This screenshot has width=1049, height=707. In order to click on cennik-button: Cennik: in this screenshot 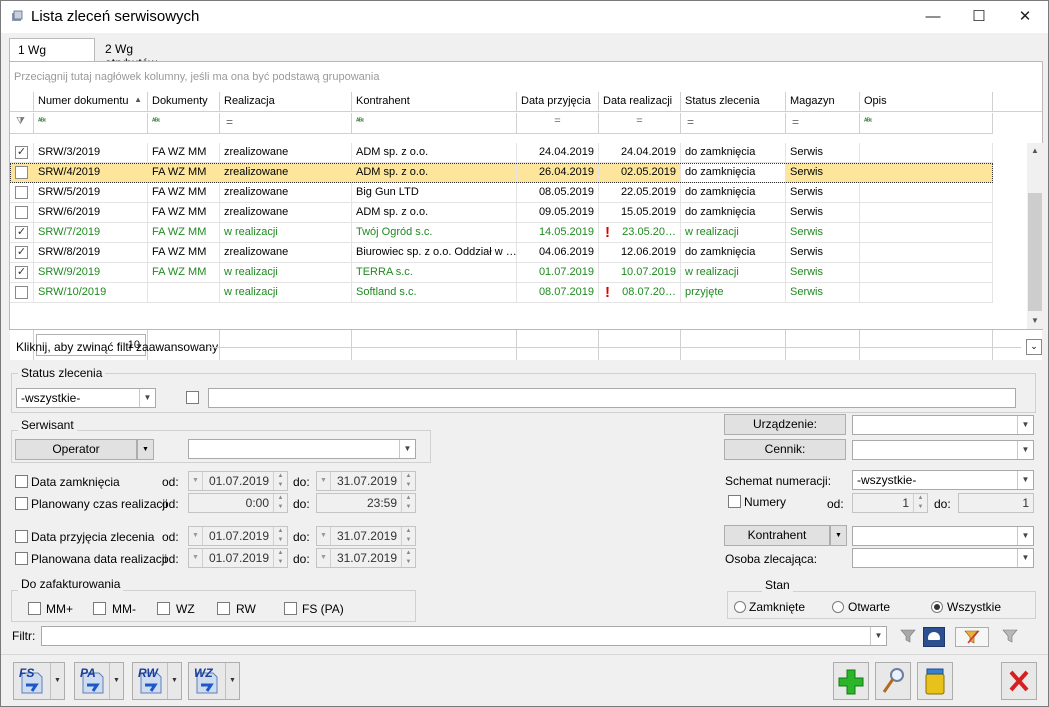, I will do `click(785, 449)`.